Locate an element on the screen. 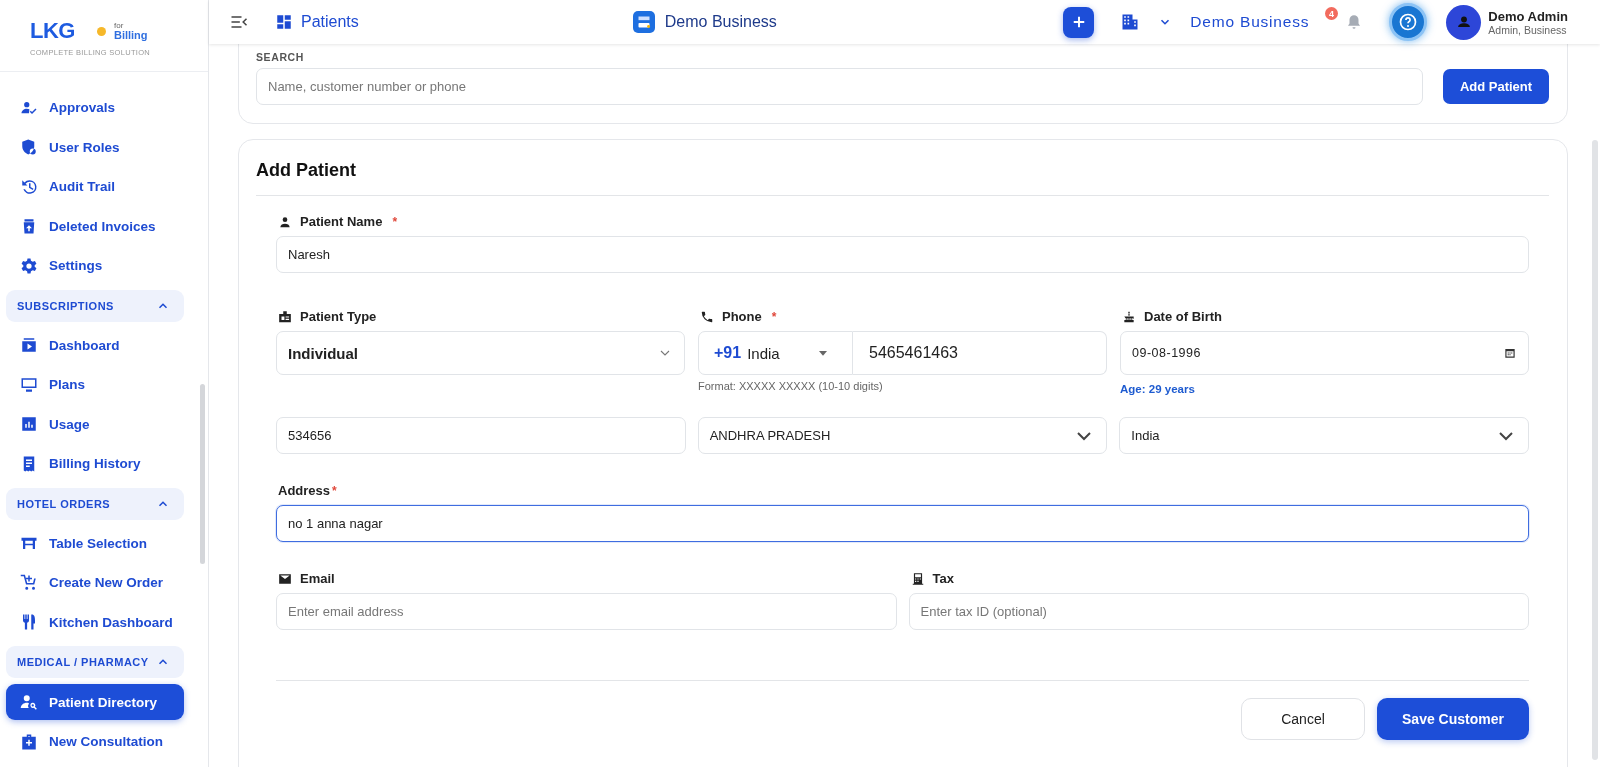  sidebar-item: Patient Directory is located at coordinates (95, 702).